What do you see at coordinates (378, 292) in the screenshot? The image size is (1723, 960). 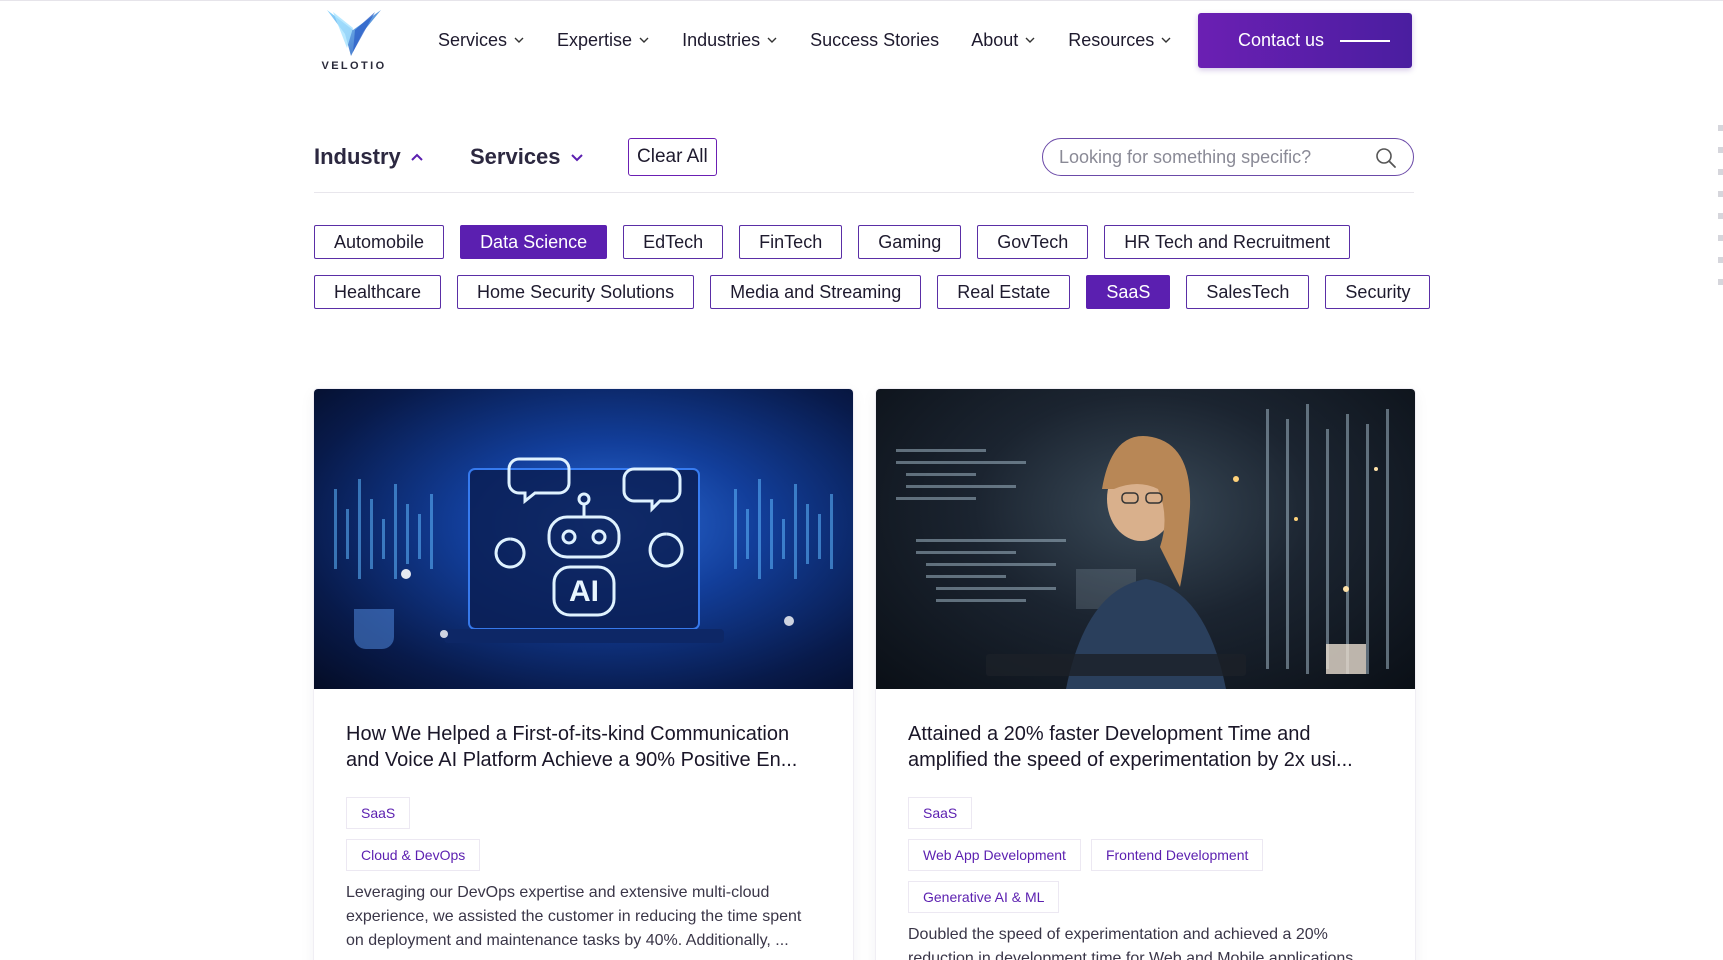 I see `chip-healthcare: Healthcare` at bounding box center [378, 292].